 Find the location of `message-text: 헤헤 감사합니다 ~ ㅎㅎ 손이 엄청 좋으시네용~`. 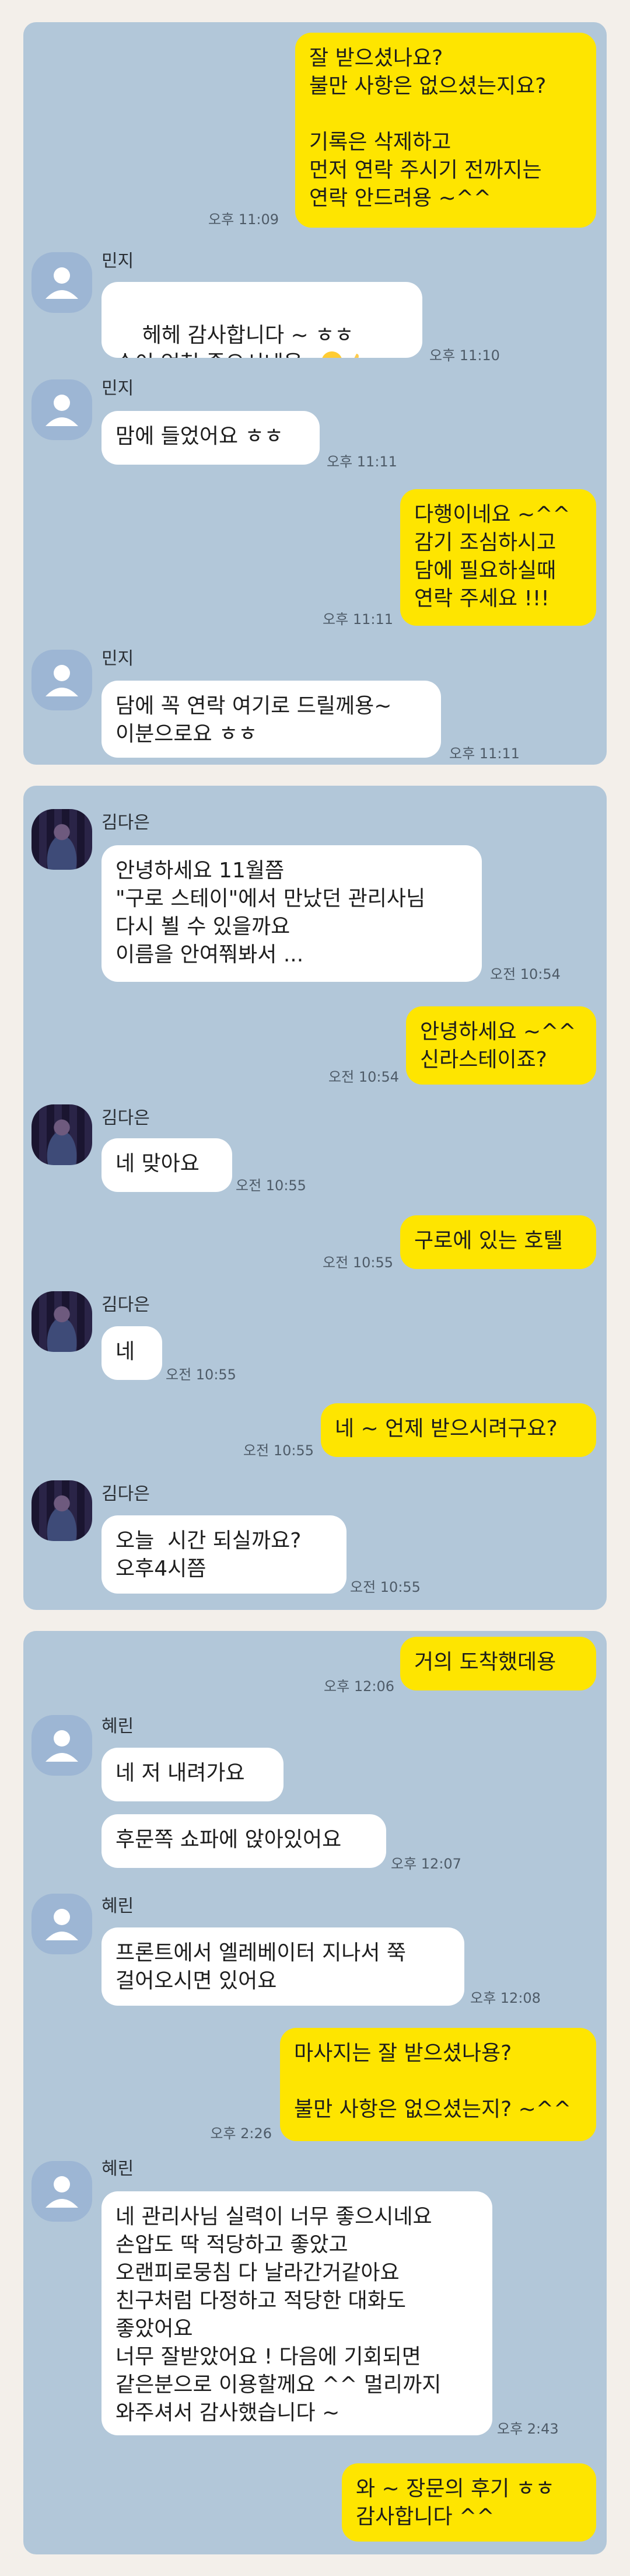

message-text: 헤헤 감사합니다 ~ ㅎㅎ 손이 엄청 좋으시네용~ is located at coordinates (235, 340).